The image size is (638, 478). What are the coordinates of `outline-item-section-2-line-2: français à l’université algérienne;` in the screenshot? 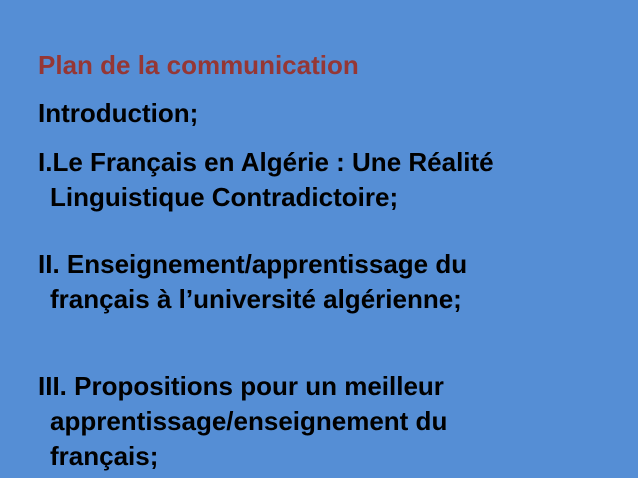 It's located at (256, 299).